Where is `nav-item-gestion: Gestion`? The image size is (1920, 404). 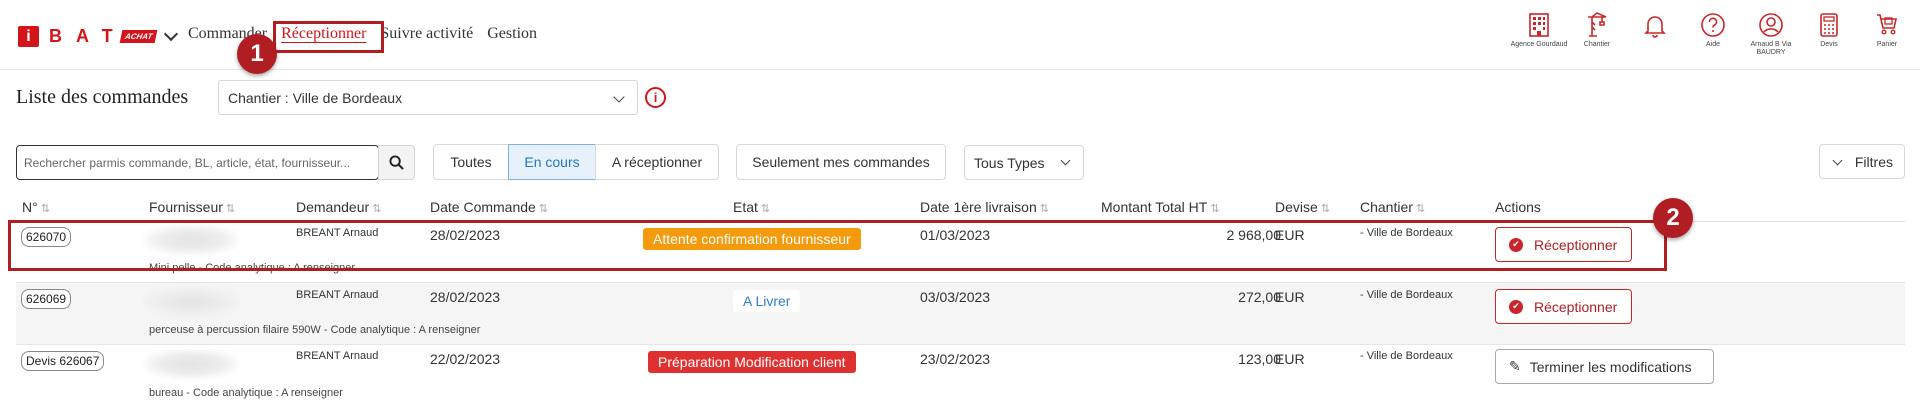 nav-item-gestion: Gestion is located at coordinates (512, 34).